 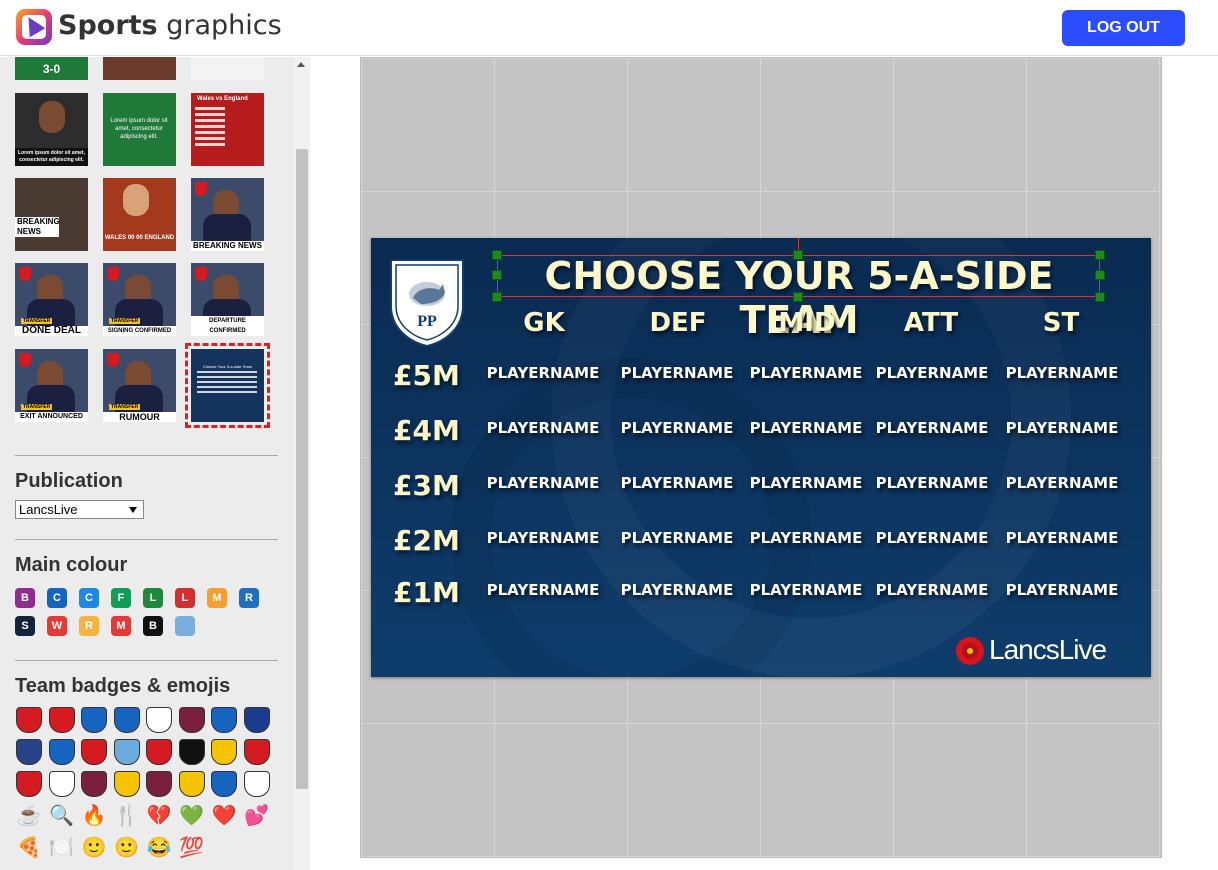 I want to click on emoji-icon: 🍕, so click(x=29, y=848).